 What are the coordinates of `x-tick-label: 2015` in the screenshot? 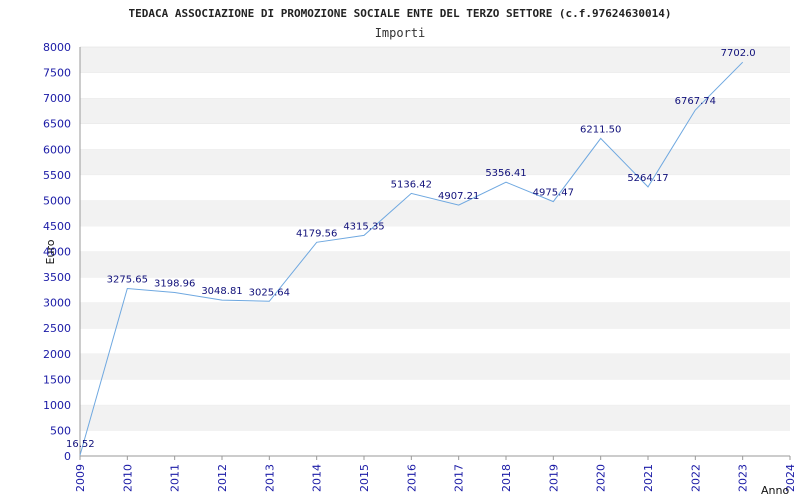 It's located at (364, 478).